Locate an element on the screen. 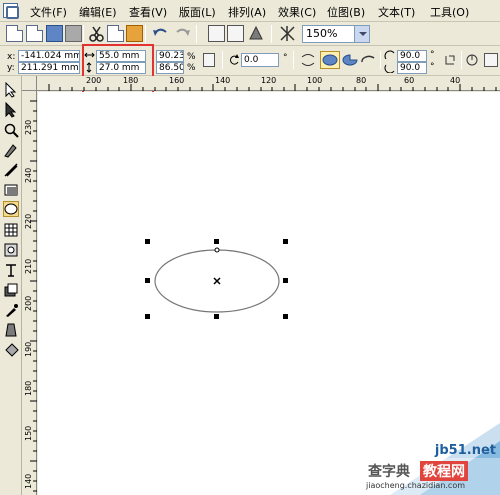 Image resolution: width=500 pixels, height=495 pixels. center-marker-icon is located at coordinates (217, 281).